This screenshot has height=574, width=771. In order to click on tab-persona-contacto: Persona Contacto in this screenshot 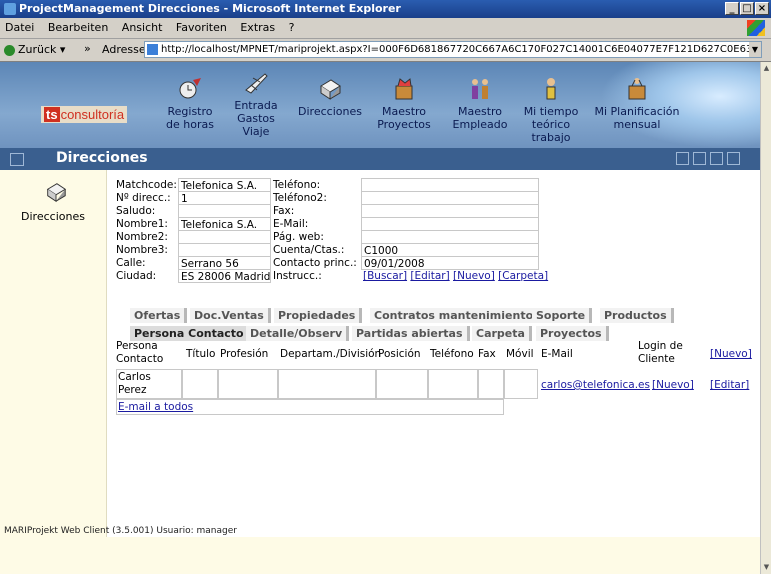, I will do `click(190, 333)`.